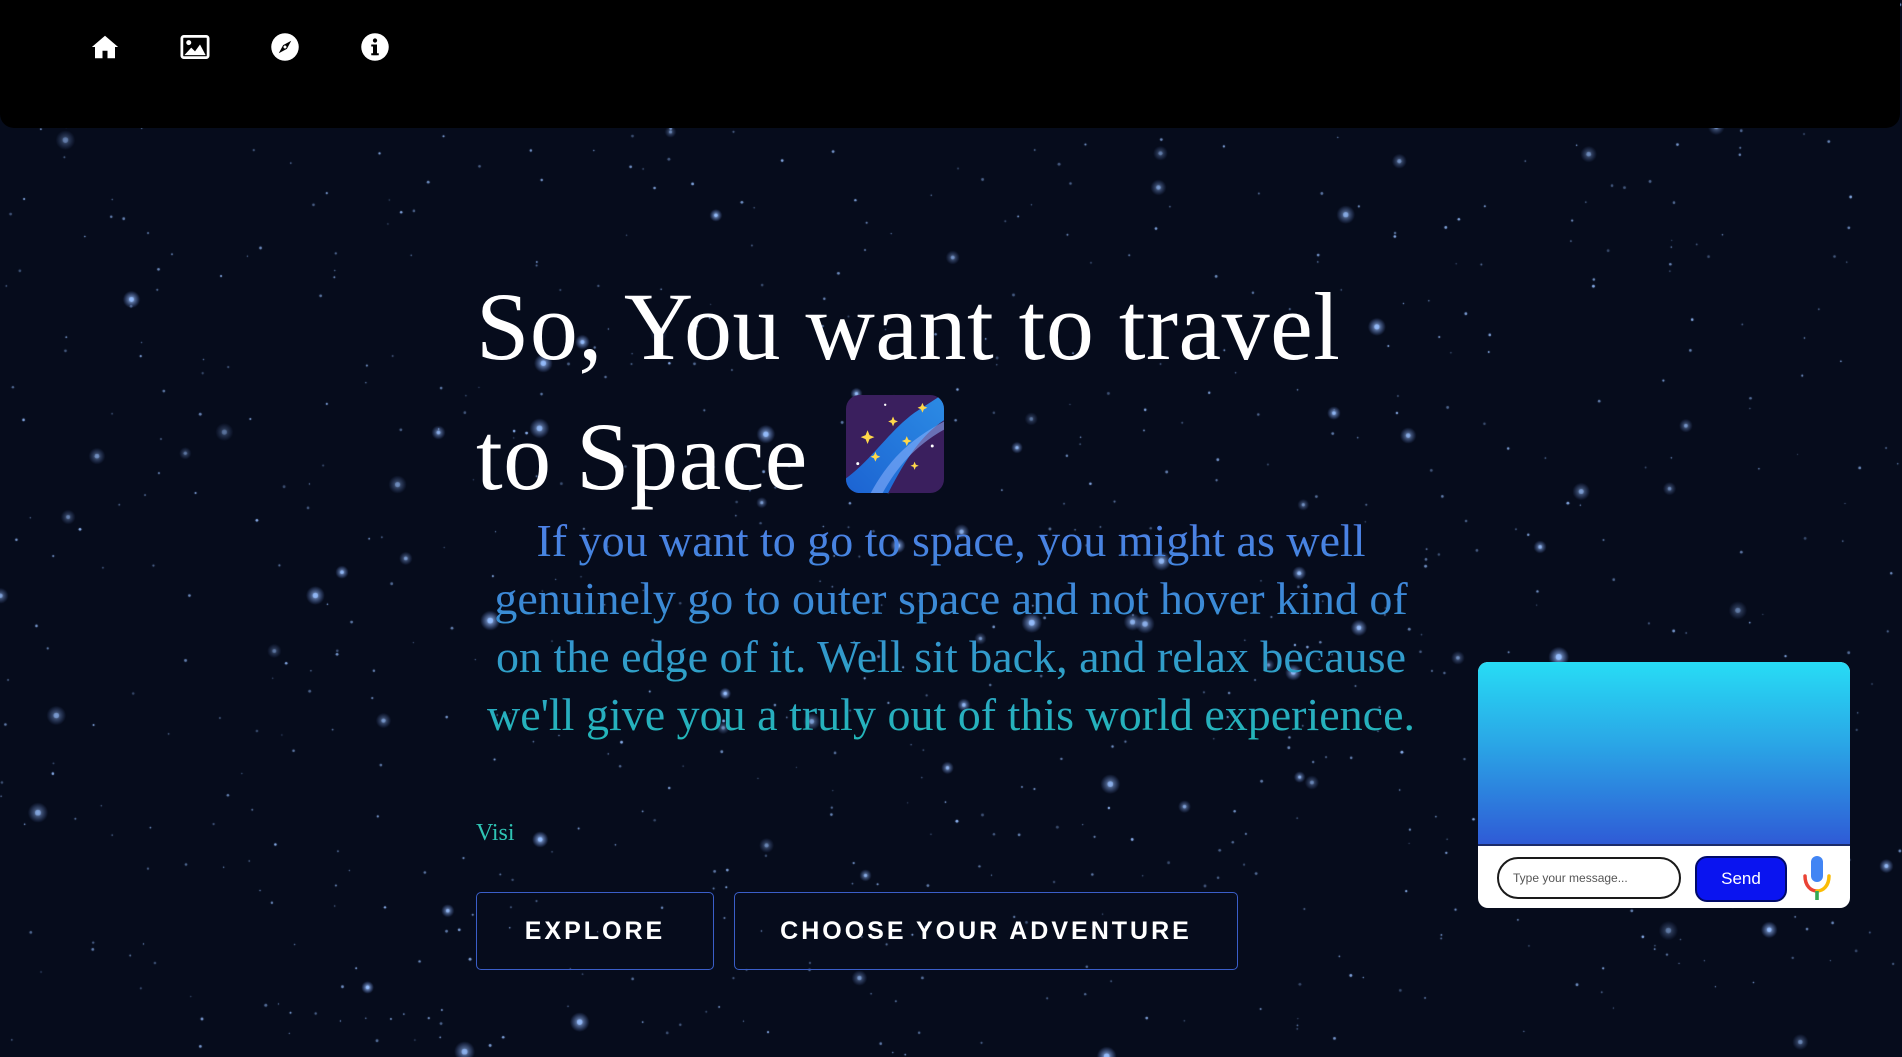 This screenshot has width=1902, height=1057. I want to click on home-icon, so click(105, 47).